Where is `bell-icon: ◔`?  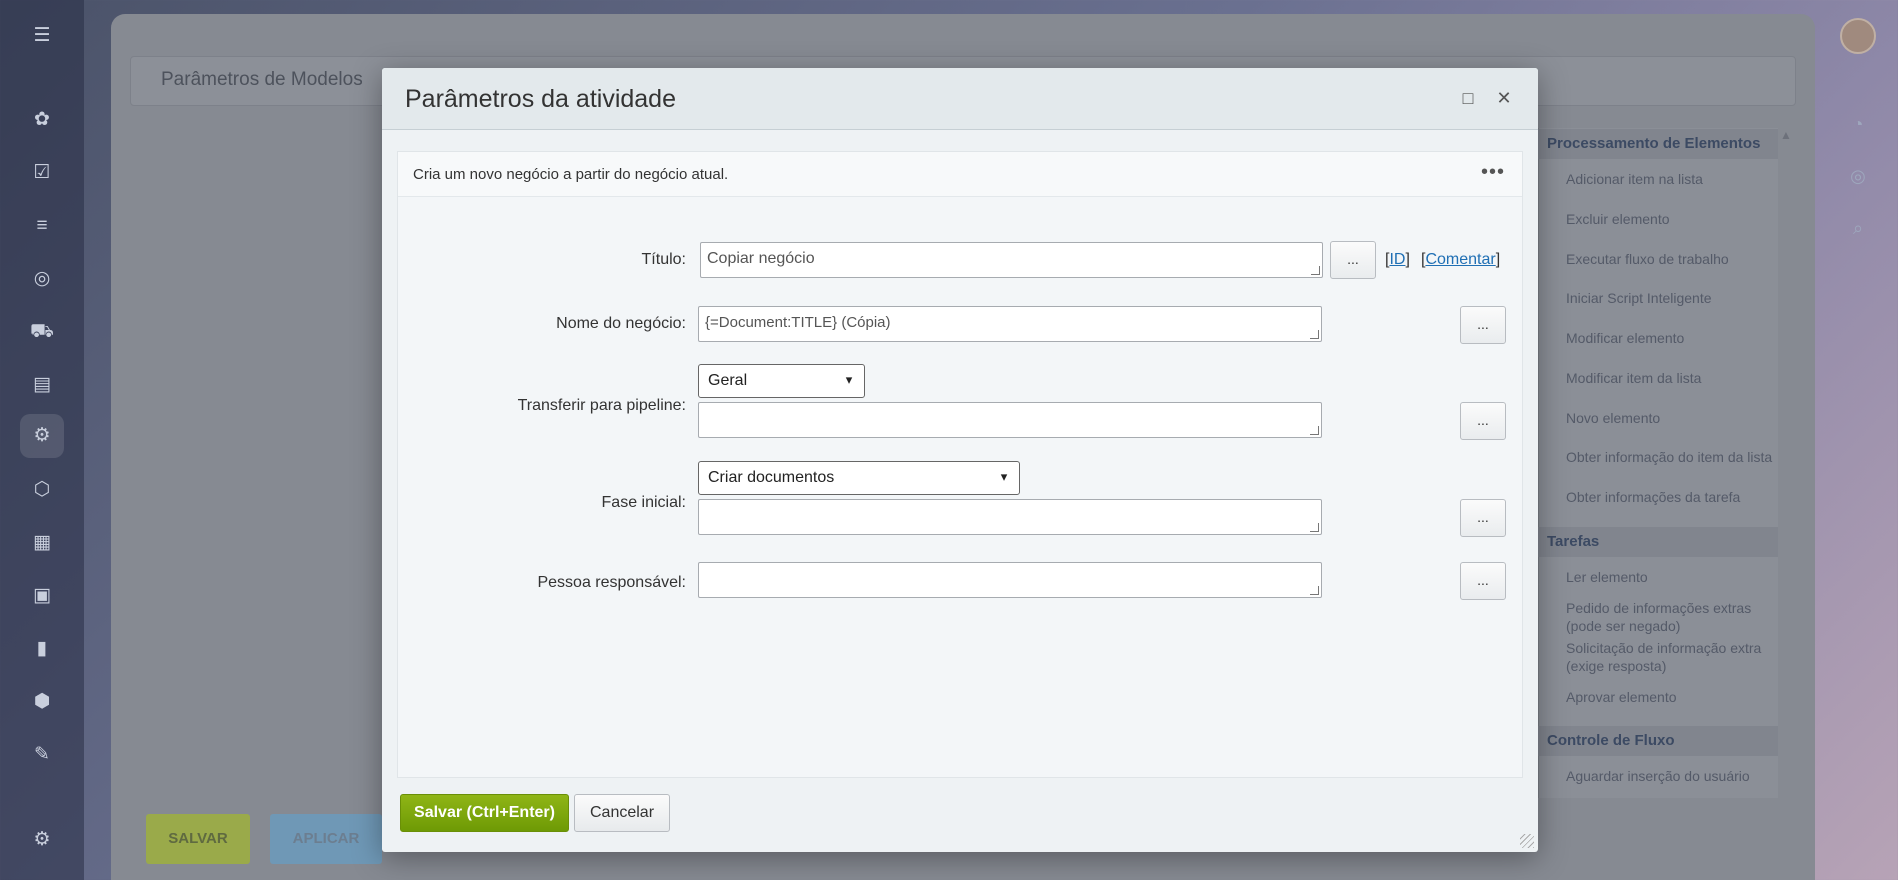 bell-icon: ◔ is located at coordinates (1858, 124).